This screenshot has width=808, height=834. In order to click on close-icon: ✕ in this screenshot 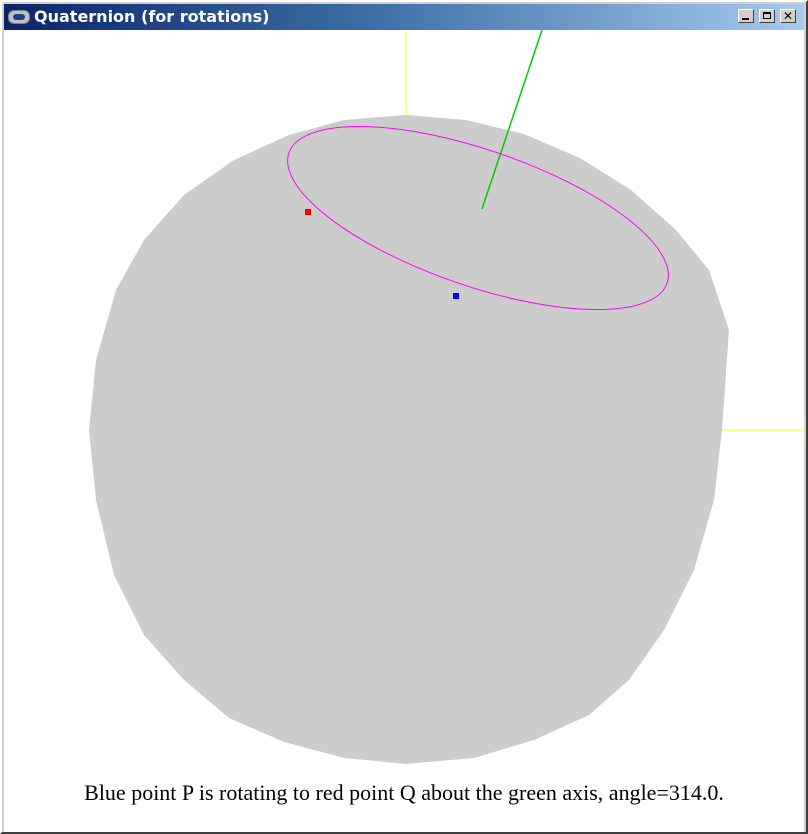, I will do `click(788, 16)`.